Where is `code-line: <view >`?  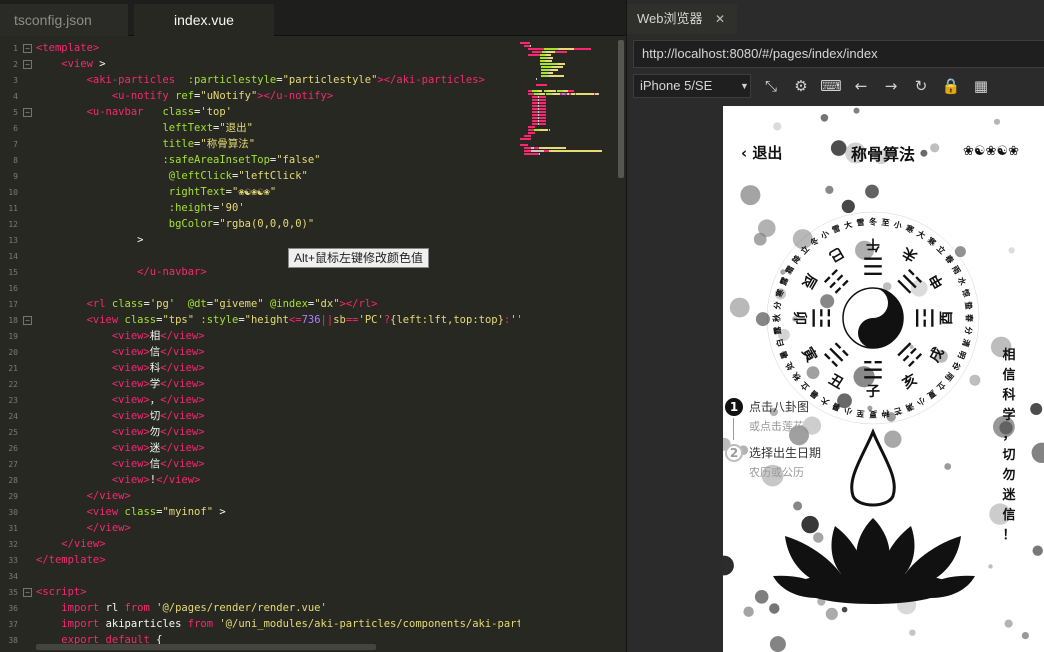 code-line: <view > is located at coordinates (70, 64).